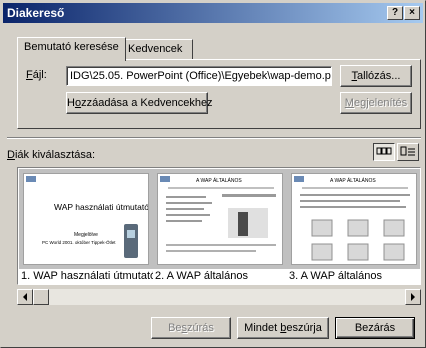 This screenshot has width=426, height=348. Describe the element at coordinates (219, 297) in the screenshot. I see `horizontal-scrollbar` at that location.